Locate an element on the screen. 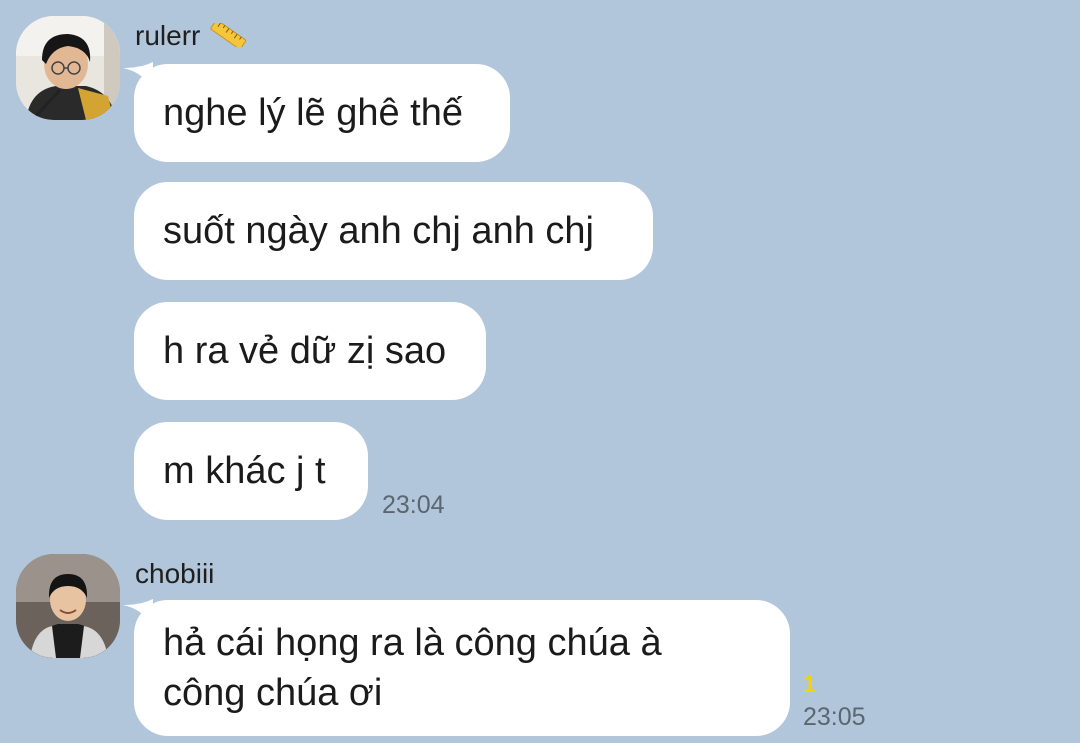  avatar-rulerr-image is located at coordinates (68, 68).